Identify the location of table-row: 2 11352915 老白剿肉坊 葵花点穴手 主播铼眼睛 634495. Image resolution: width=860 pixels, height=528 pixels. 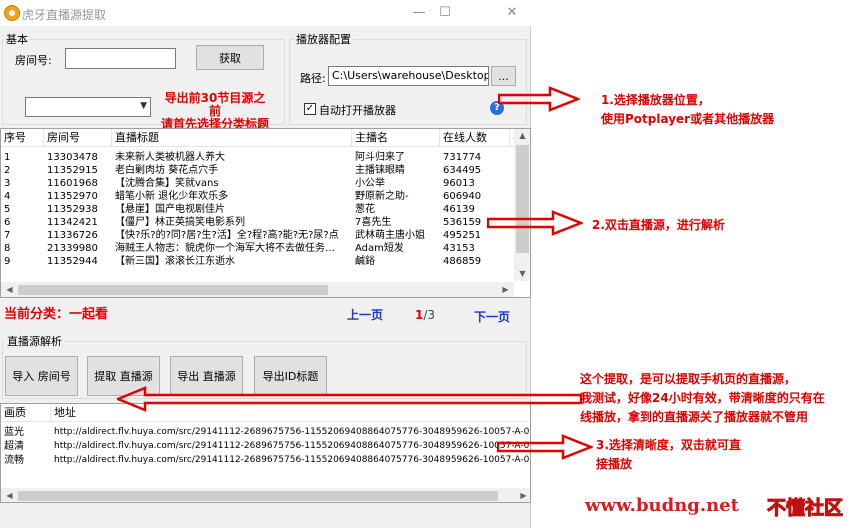
(258, 170).